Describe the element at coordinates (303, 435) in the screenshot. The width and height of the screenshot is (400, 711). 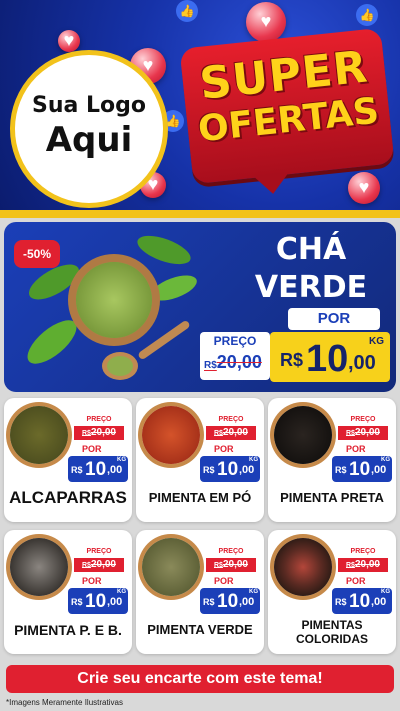
I see `black-pepper-image` at that location.